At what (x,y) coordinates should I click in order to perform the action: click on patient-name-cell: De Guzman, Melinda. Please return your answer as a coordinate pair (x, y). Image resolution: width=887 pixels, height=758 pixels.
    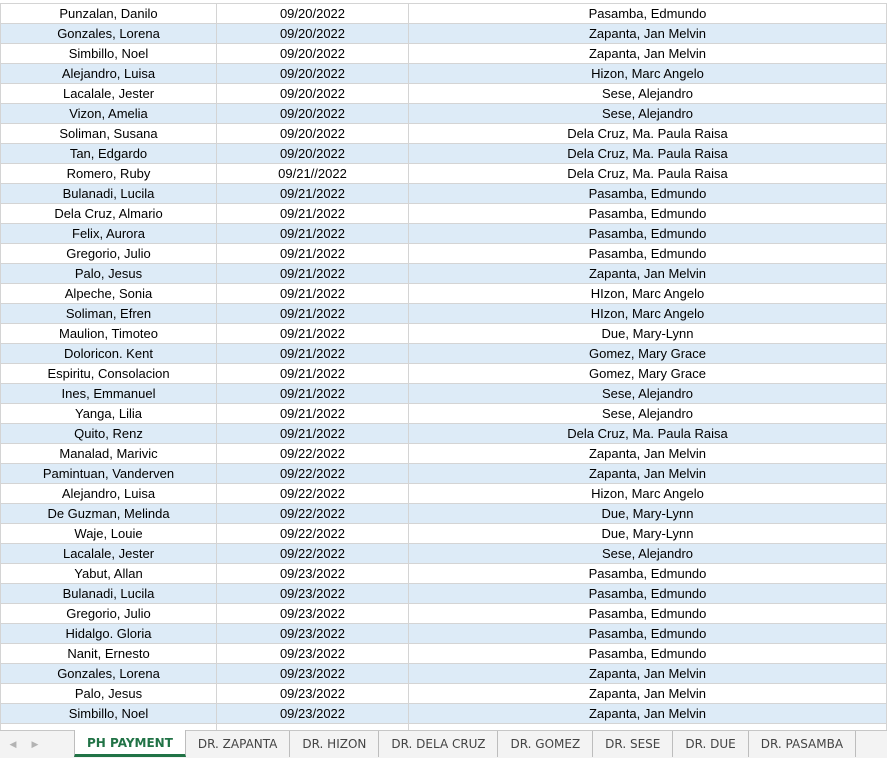
    Looking at the image, I should click on (108, 513).